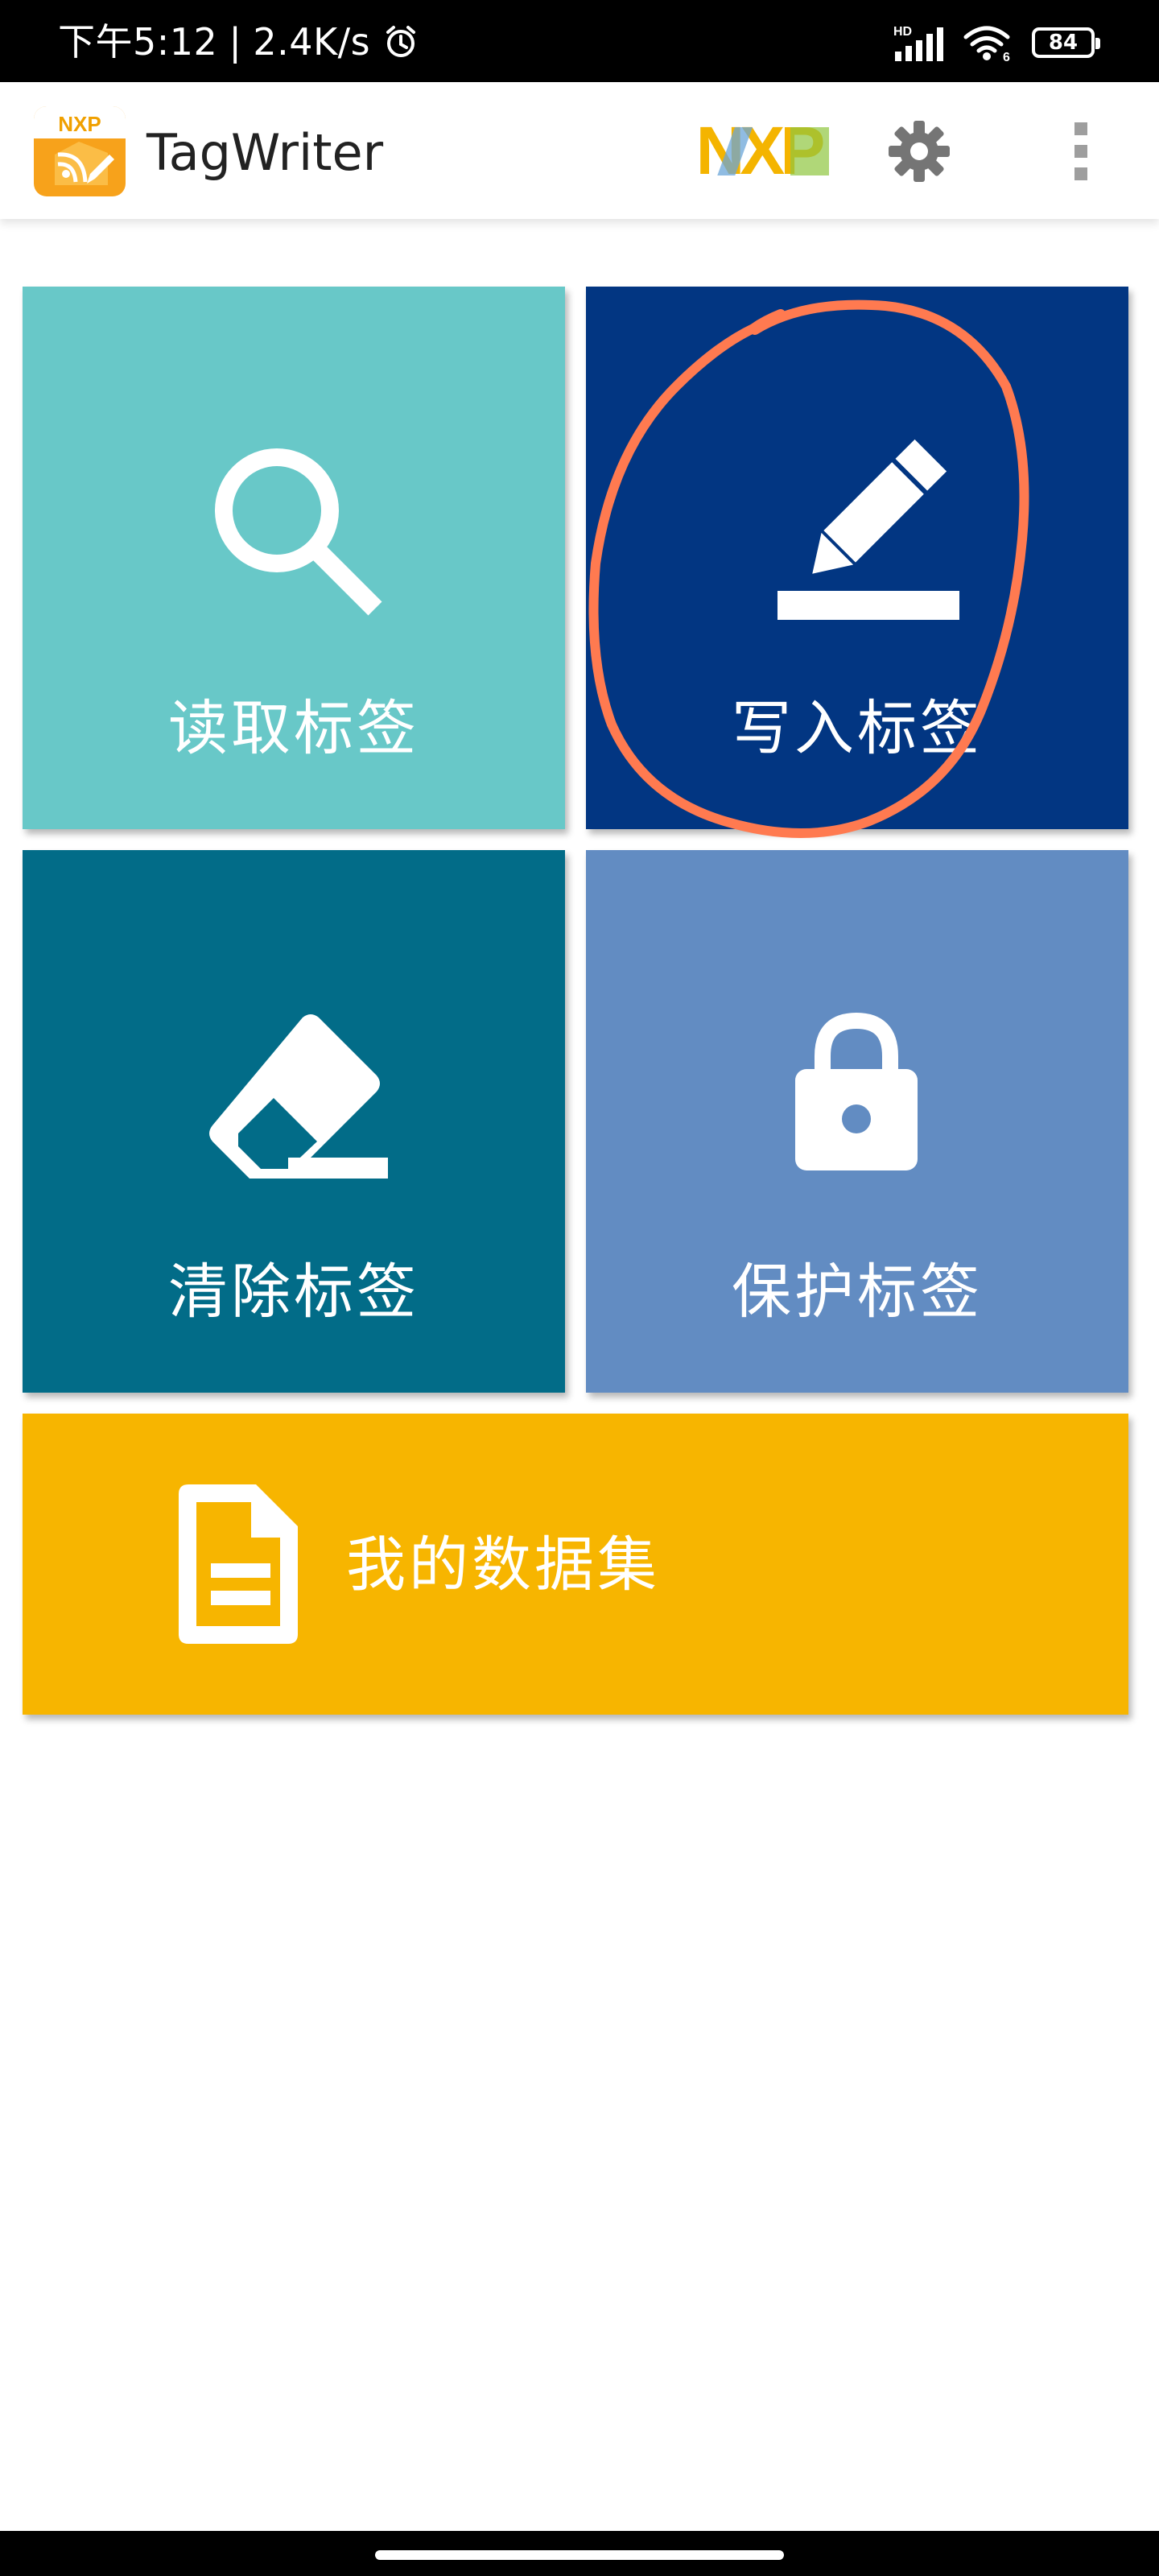 The height and width of the screenshot is (2576, 1159). What do you see at coordinates (79, 124) in the screenshot?
I see `svg-text: NXP` at bounding box center [79, 124].